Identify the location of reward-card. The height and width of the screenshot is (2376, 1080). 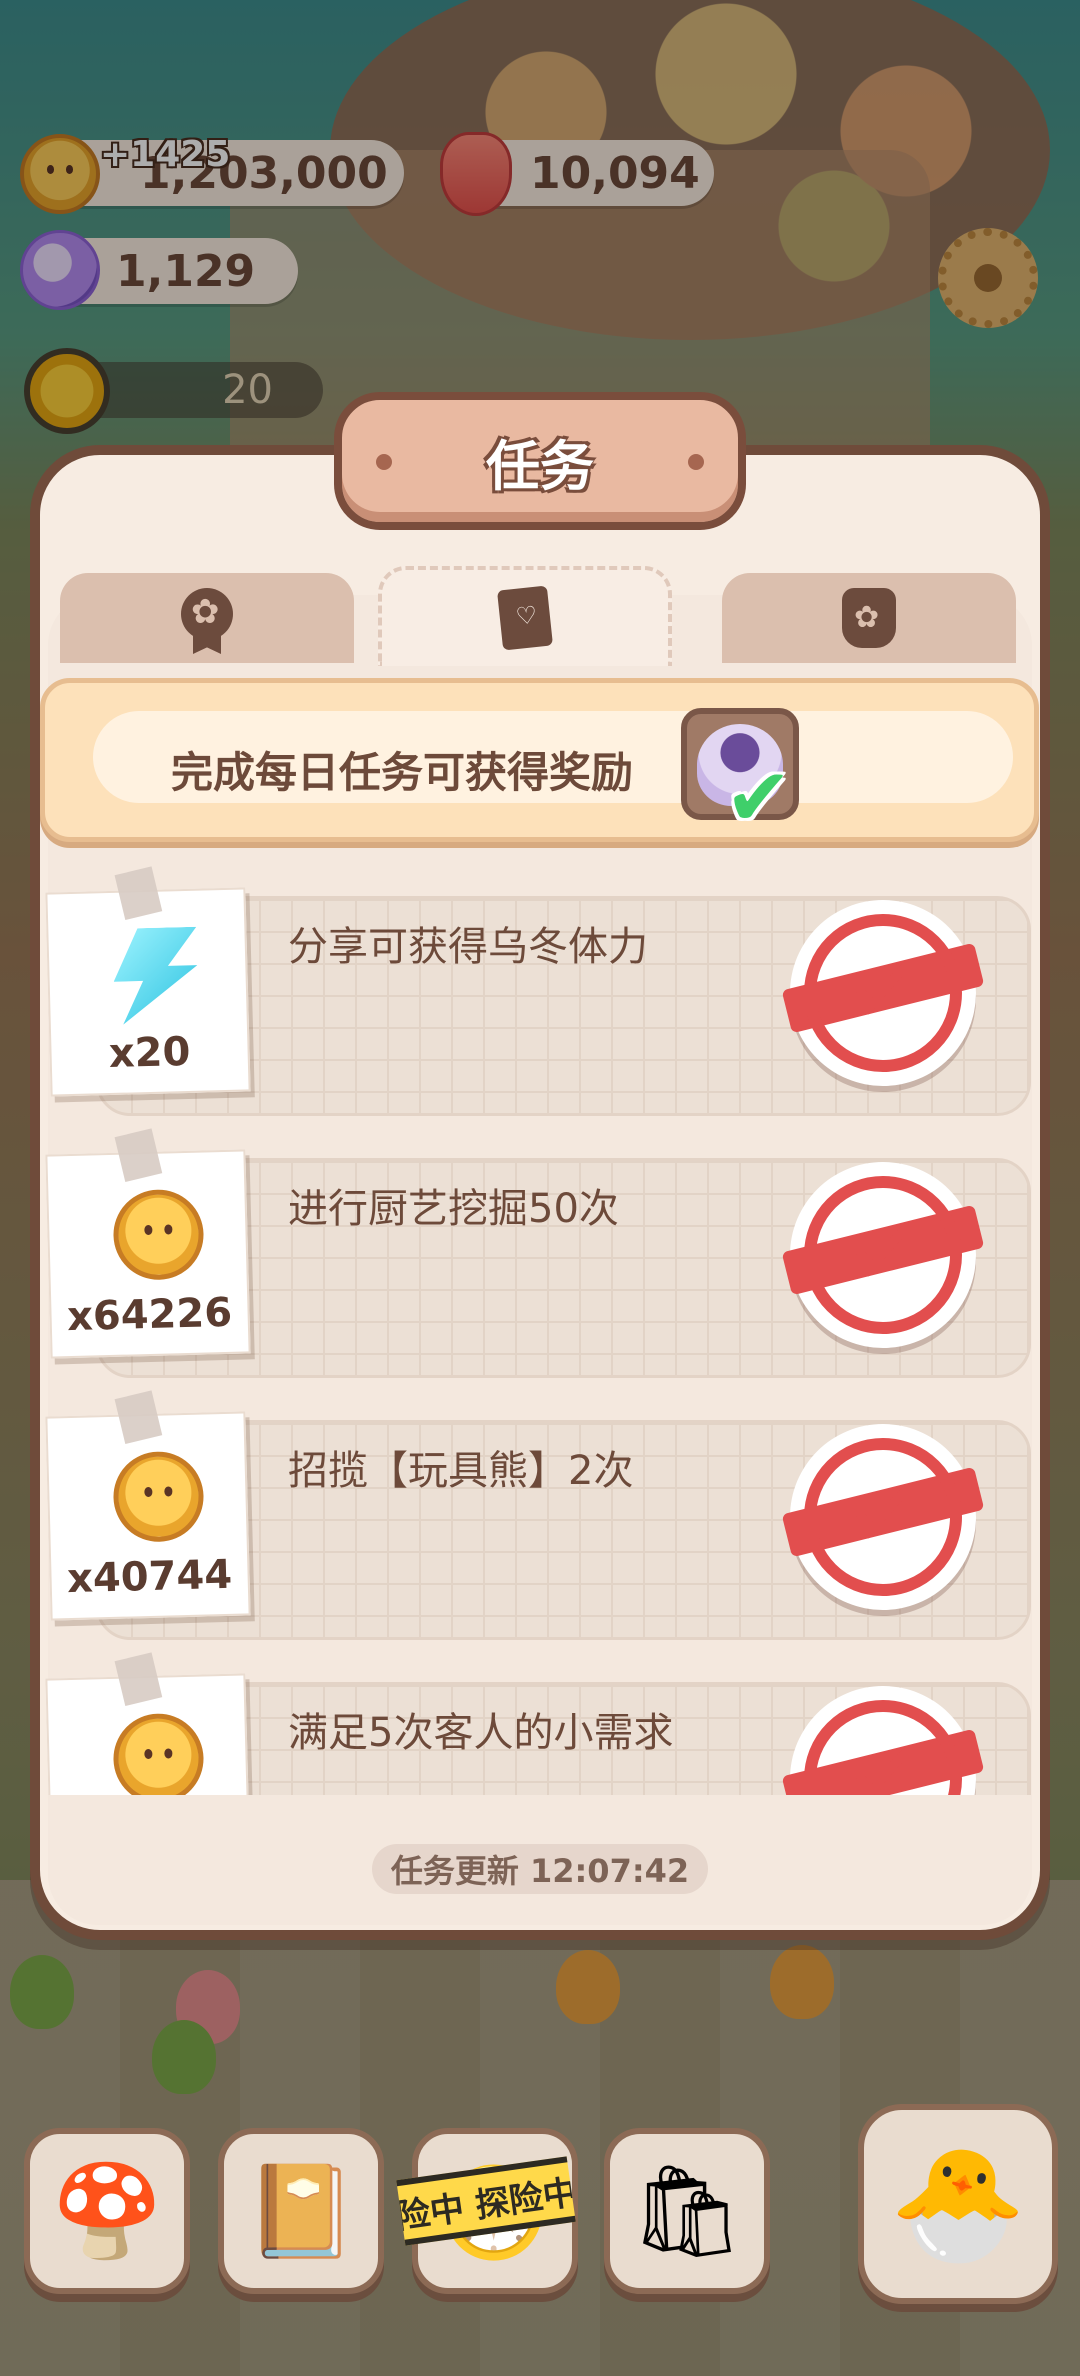
(148, 1723).